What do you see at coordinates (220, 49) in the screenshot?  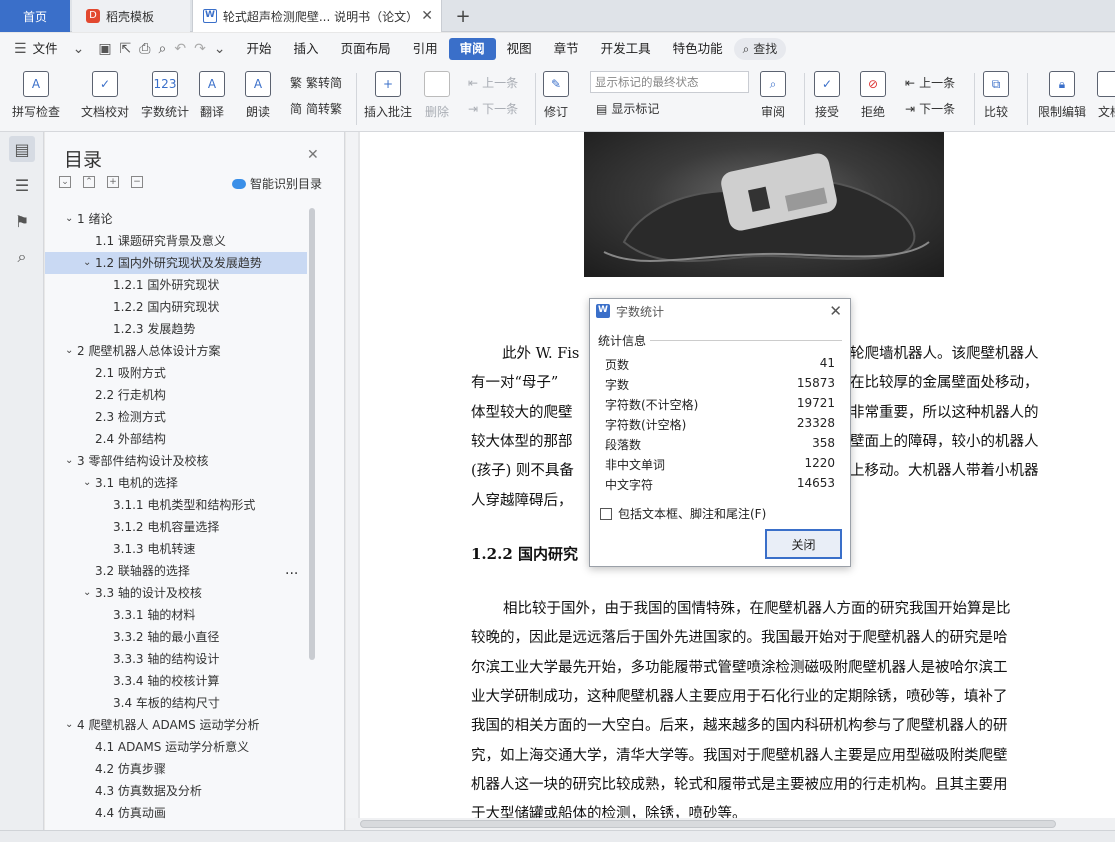 I see `quick-access-more-icon: ⌄` at bounding box center [220, 49].